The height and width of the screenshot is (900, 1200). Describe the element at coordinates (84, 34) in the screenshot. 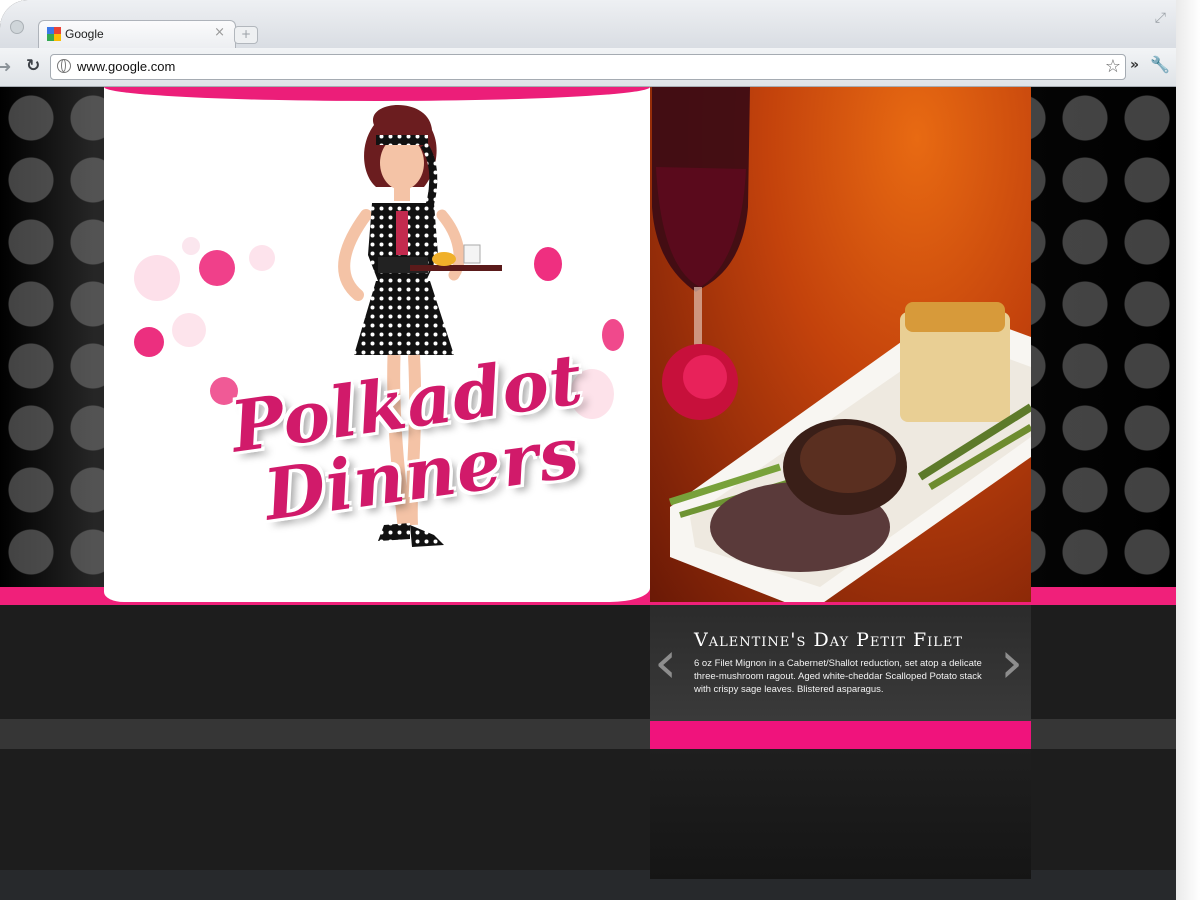

I see `tab-title: Google` at that location.